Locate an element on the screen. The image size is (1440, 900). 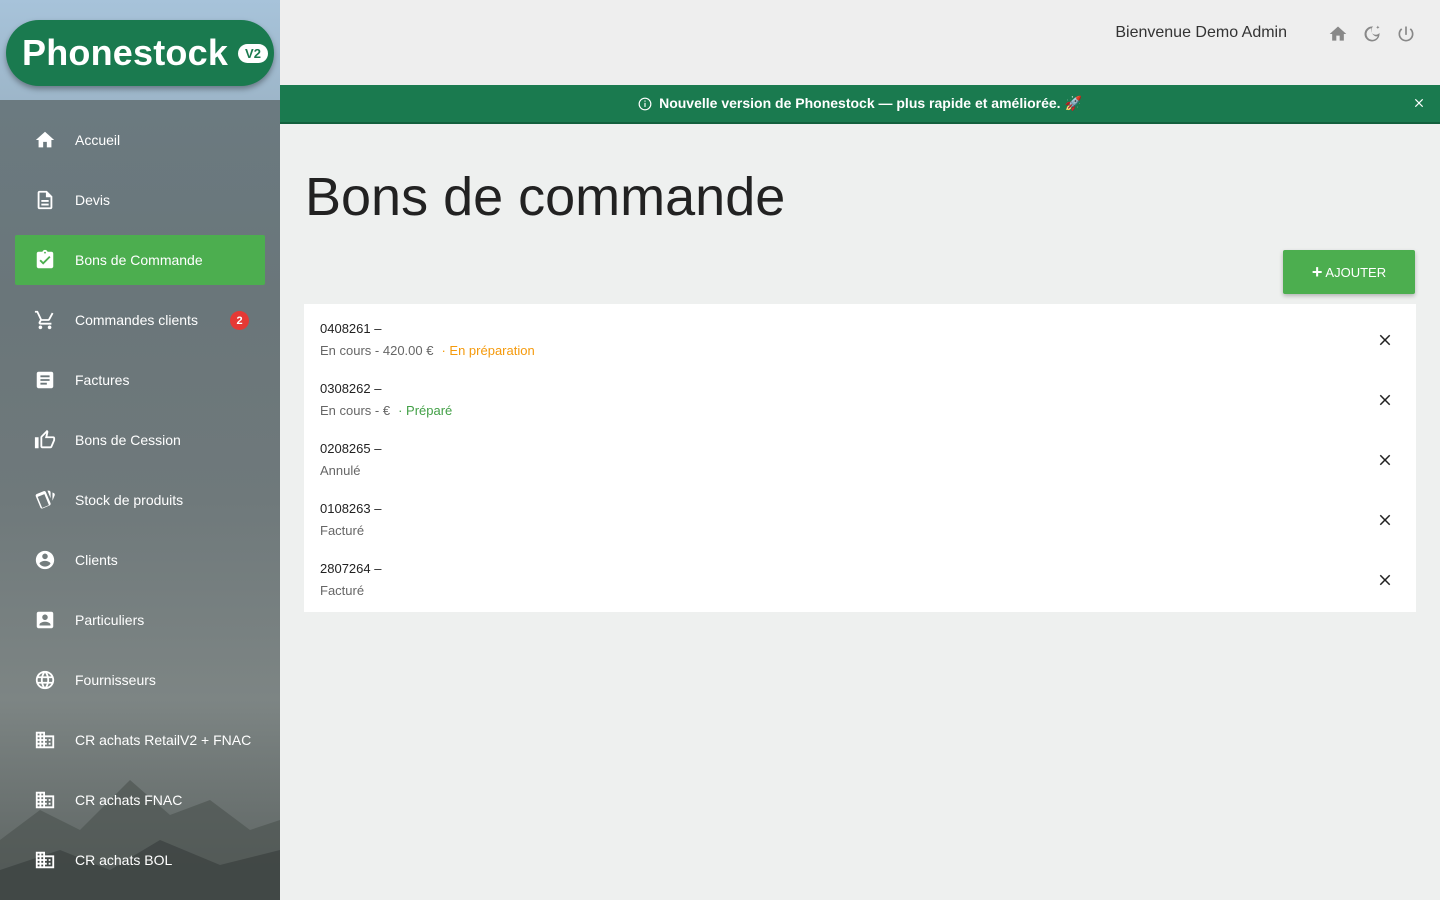
order-reference: 0108263 – is located at coordinates (351, 508).